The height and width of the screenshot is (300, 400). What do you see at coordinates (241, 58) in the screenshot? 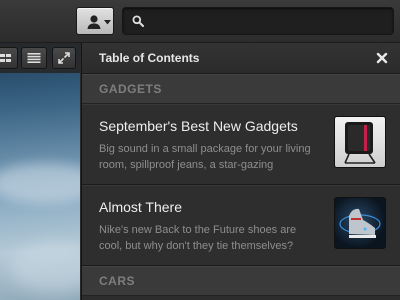
I see `panel-header: Table of Contents` at bounding box center [241, 58].